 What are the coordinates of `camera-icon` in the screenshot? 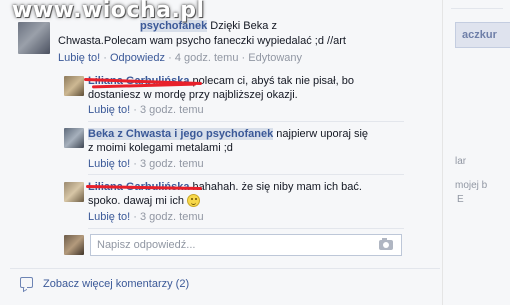 It's located at (386, 244).